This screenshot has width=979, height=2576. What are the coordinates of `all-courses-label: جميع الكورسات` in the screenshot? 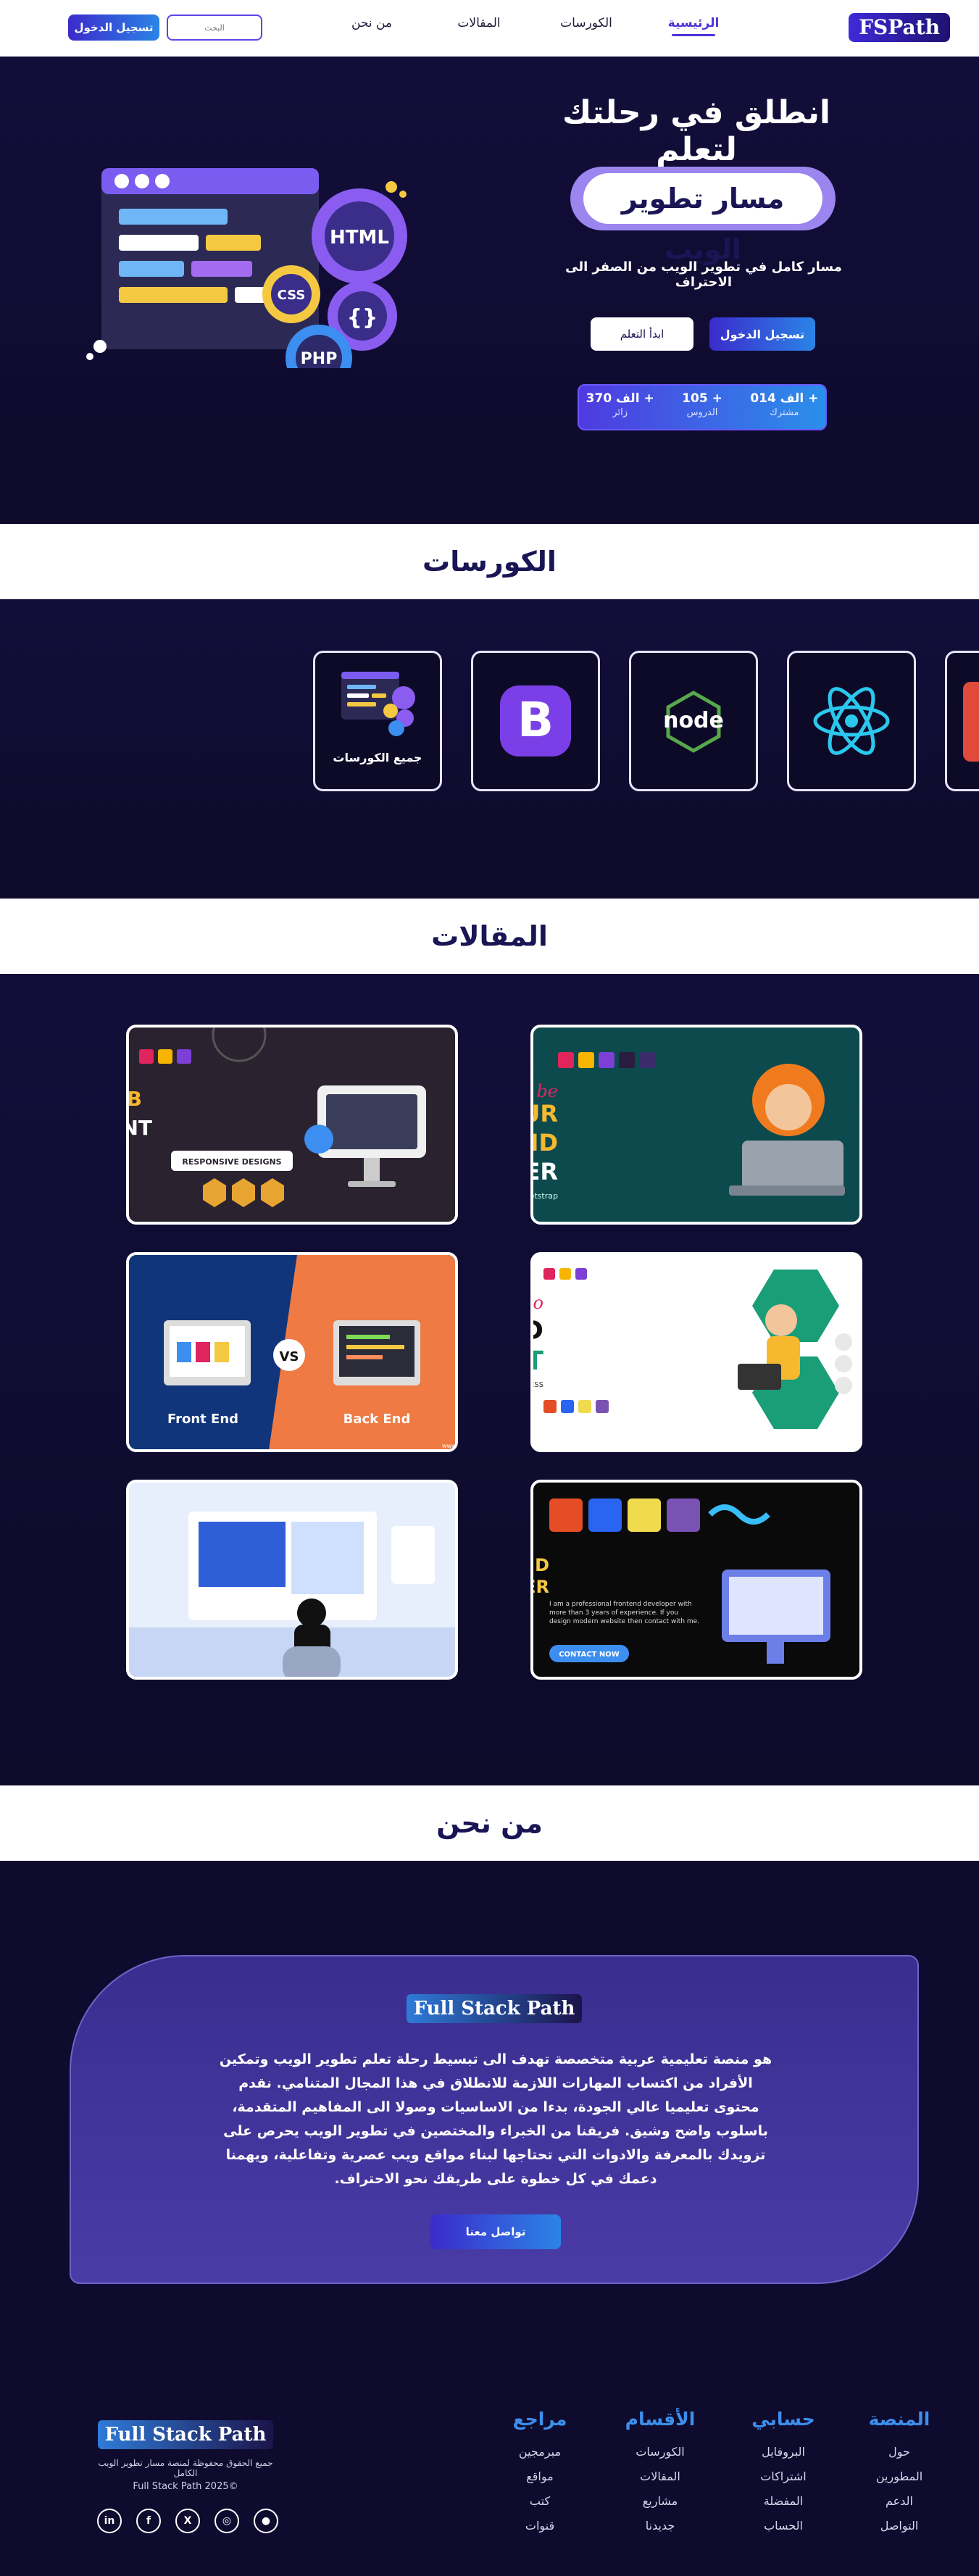 It's located at (377, 757).